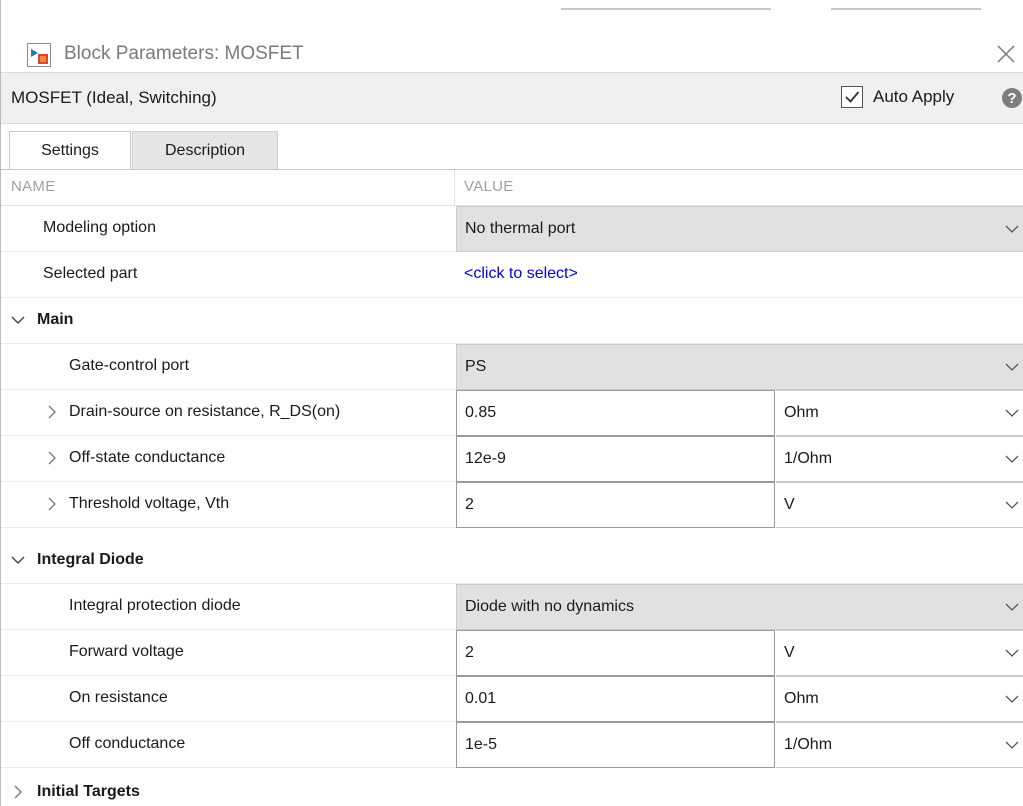 The image size is (1023, 806). What do you see at coordinates (481, 698) in the screenshot?
I see `input-value: 0.01` at bounding box center [481, 698].